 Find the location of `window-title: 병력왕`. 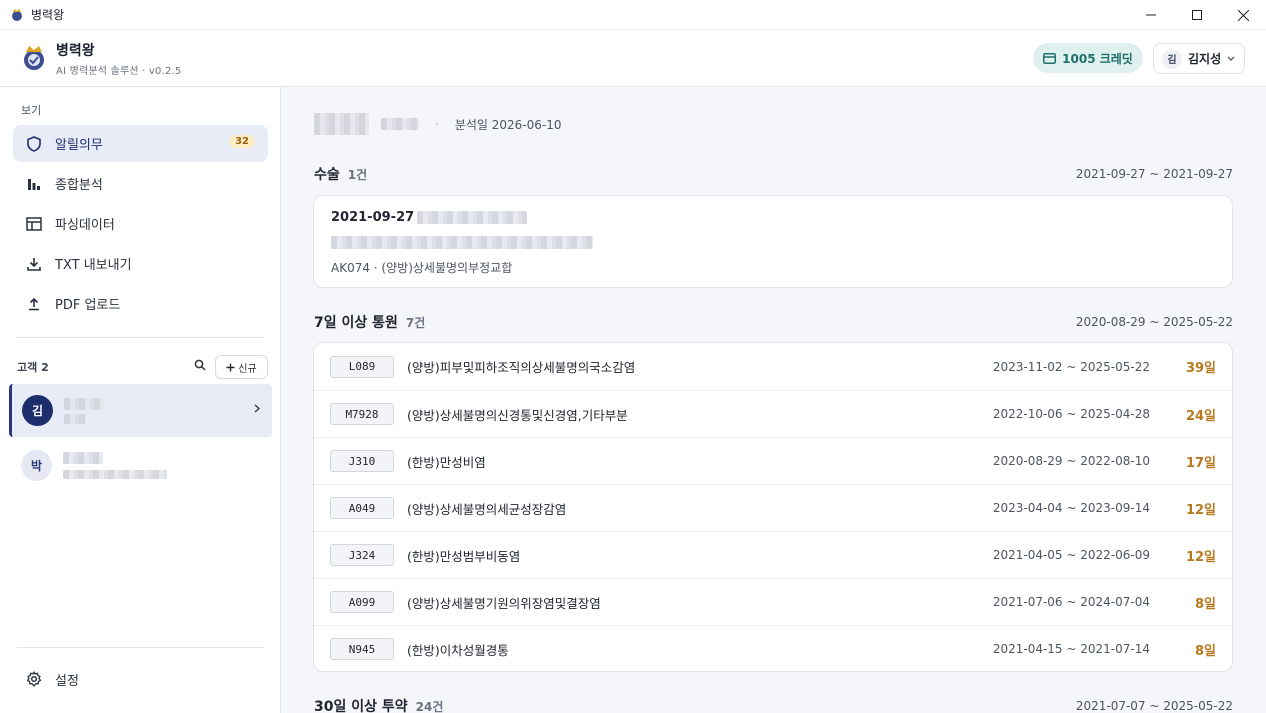

window-title: 병력왕 is located at coordinates (48, 15).